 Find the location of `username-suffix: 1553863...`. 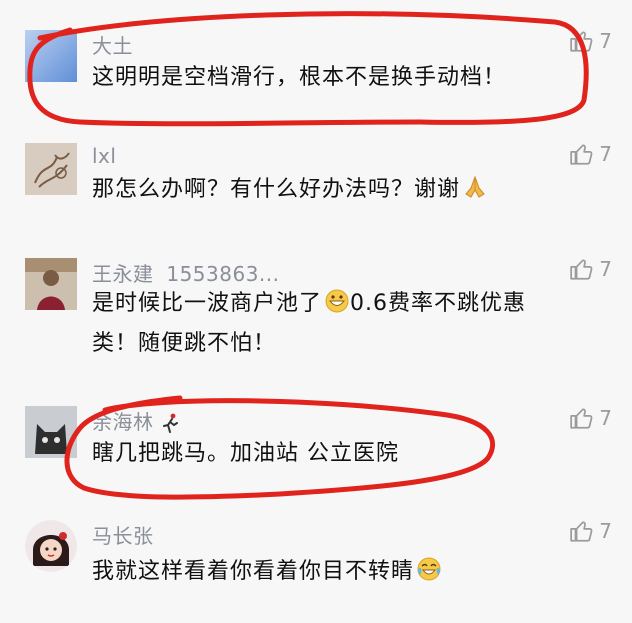

username-suffix: 1553863... is located at coordinates (223, 274).